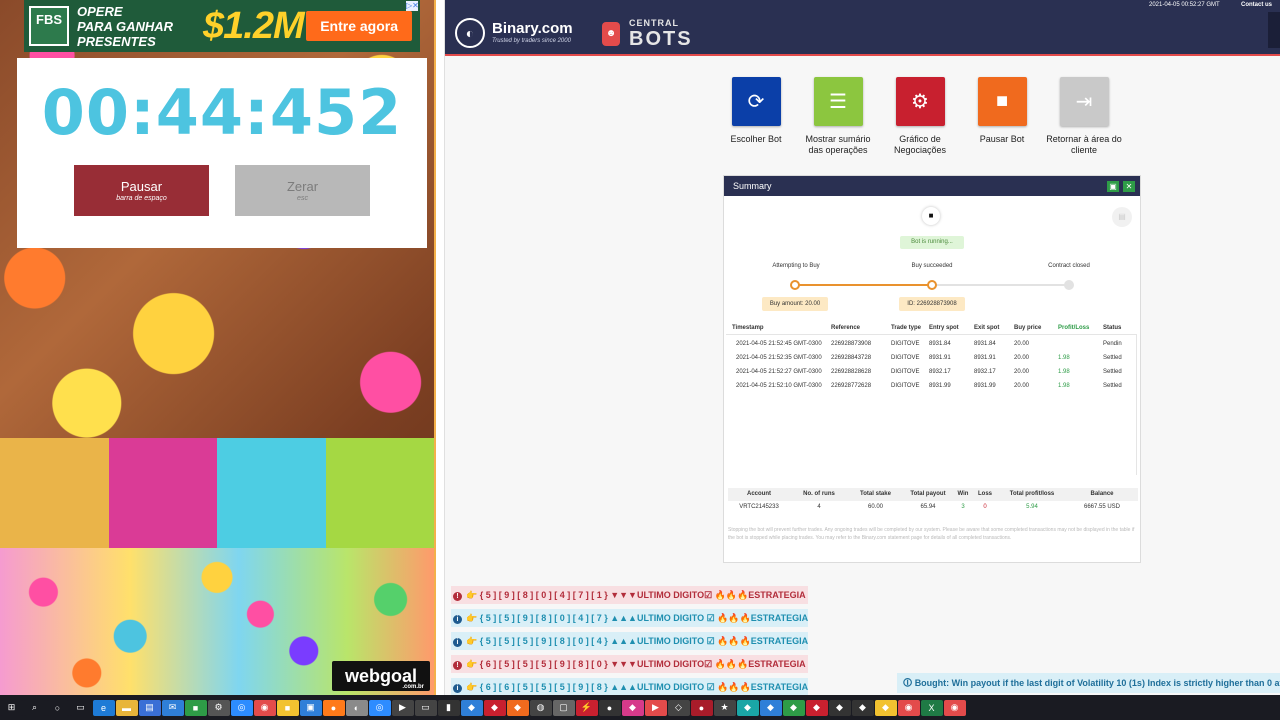  Describe the element at coordinates (540, 707) in the screenshot. I see `steam-icon: ◍` at that location.